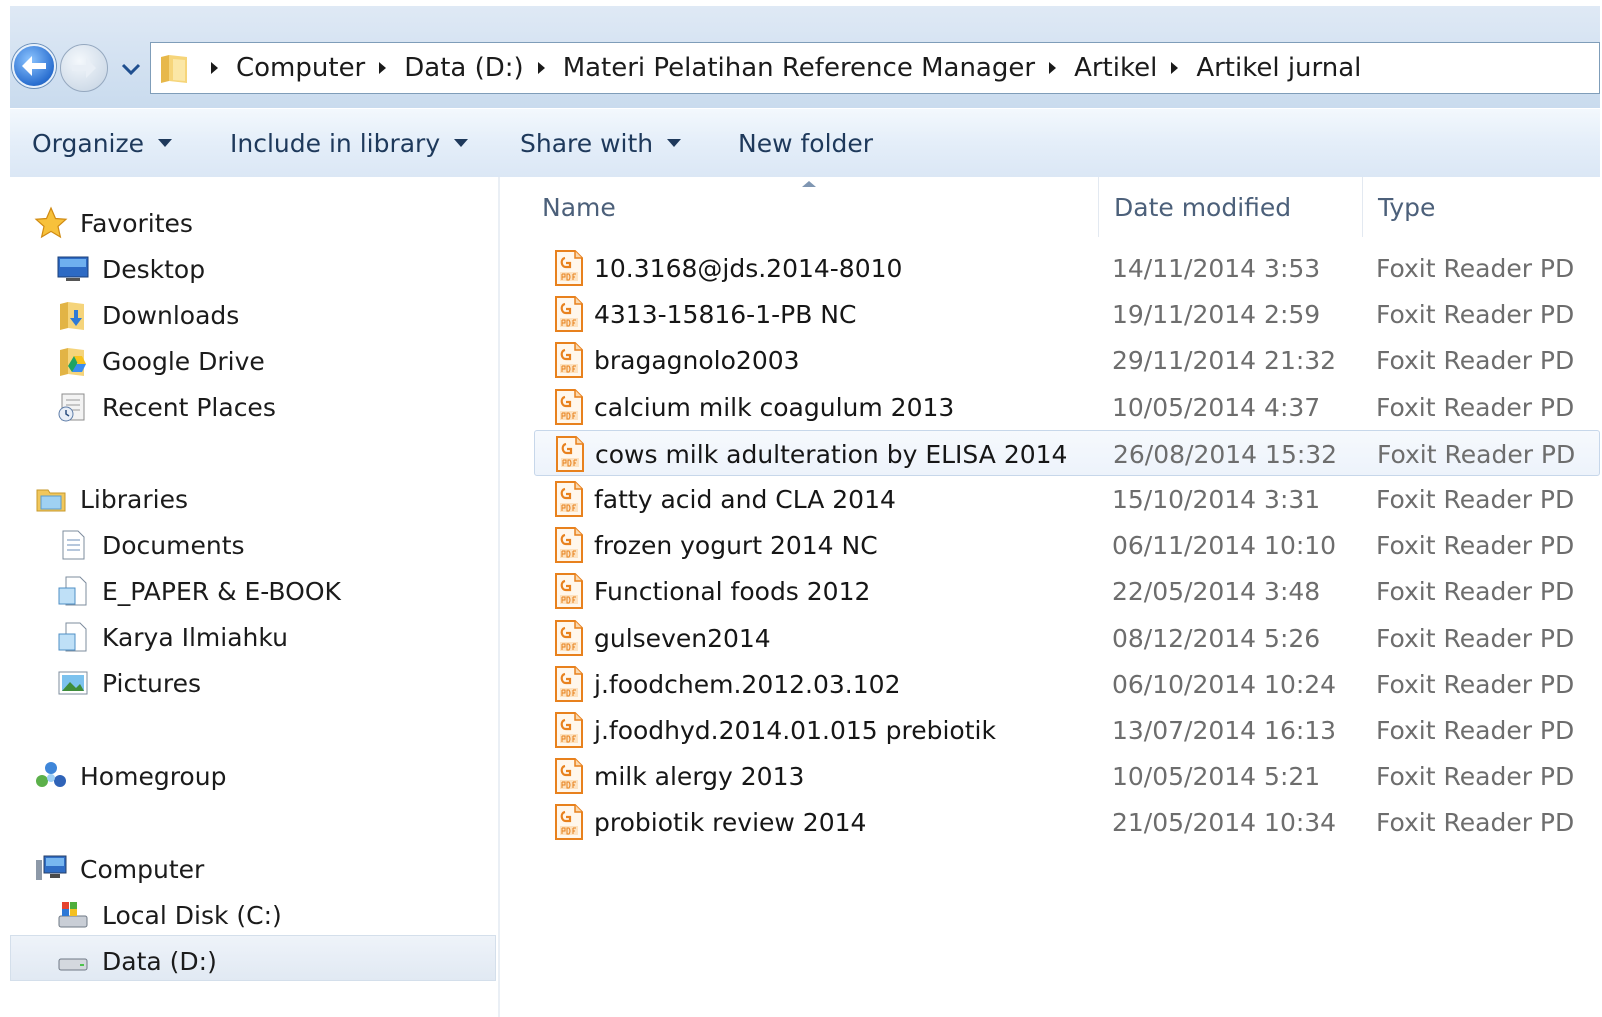 The image size is (1602, 1017). Describe the element at coordinates (136, 223) in the screenshot. I see `nav-favorites-label: Favorites` at that location.